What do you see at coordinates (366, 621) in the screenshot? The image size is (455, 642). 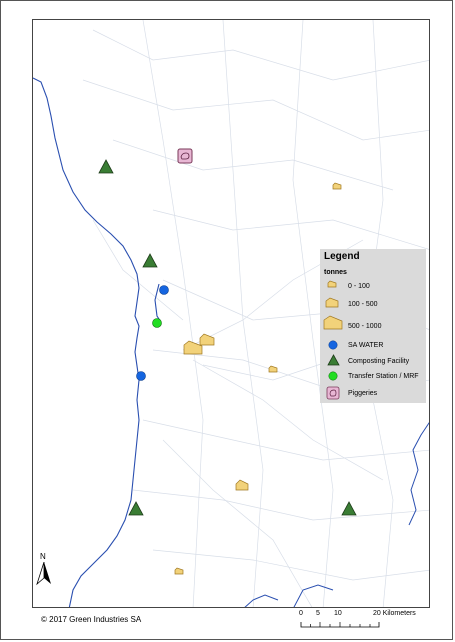 I see `scale-bar: 0 5 10 20 Kilometers` at bounding box center [366, 621].